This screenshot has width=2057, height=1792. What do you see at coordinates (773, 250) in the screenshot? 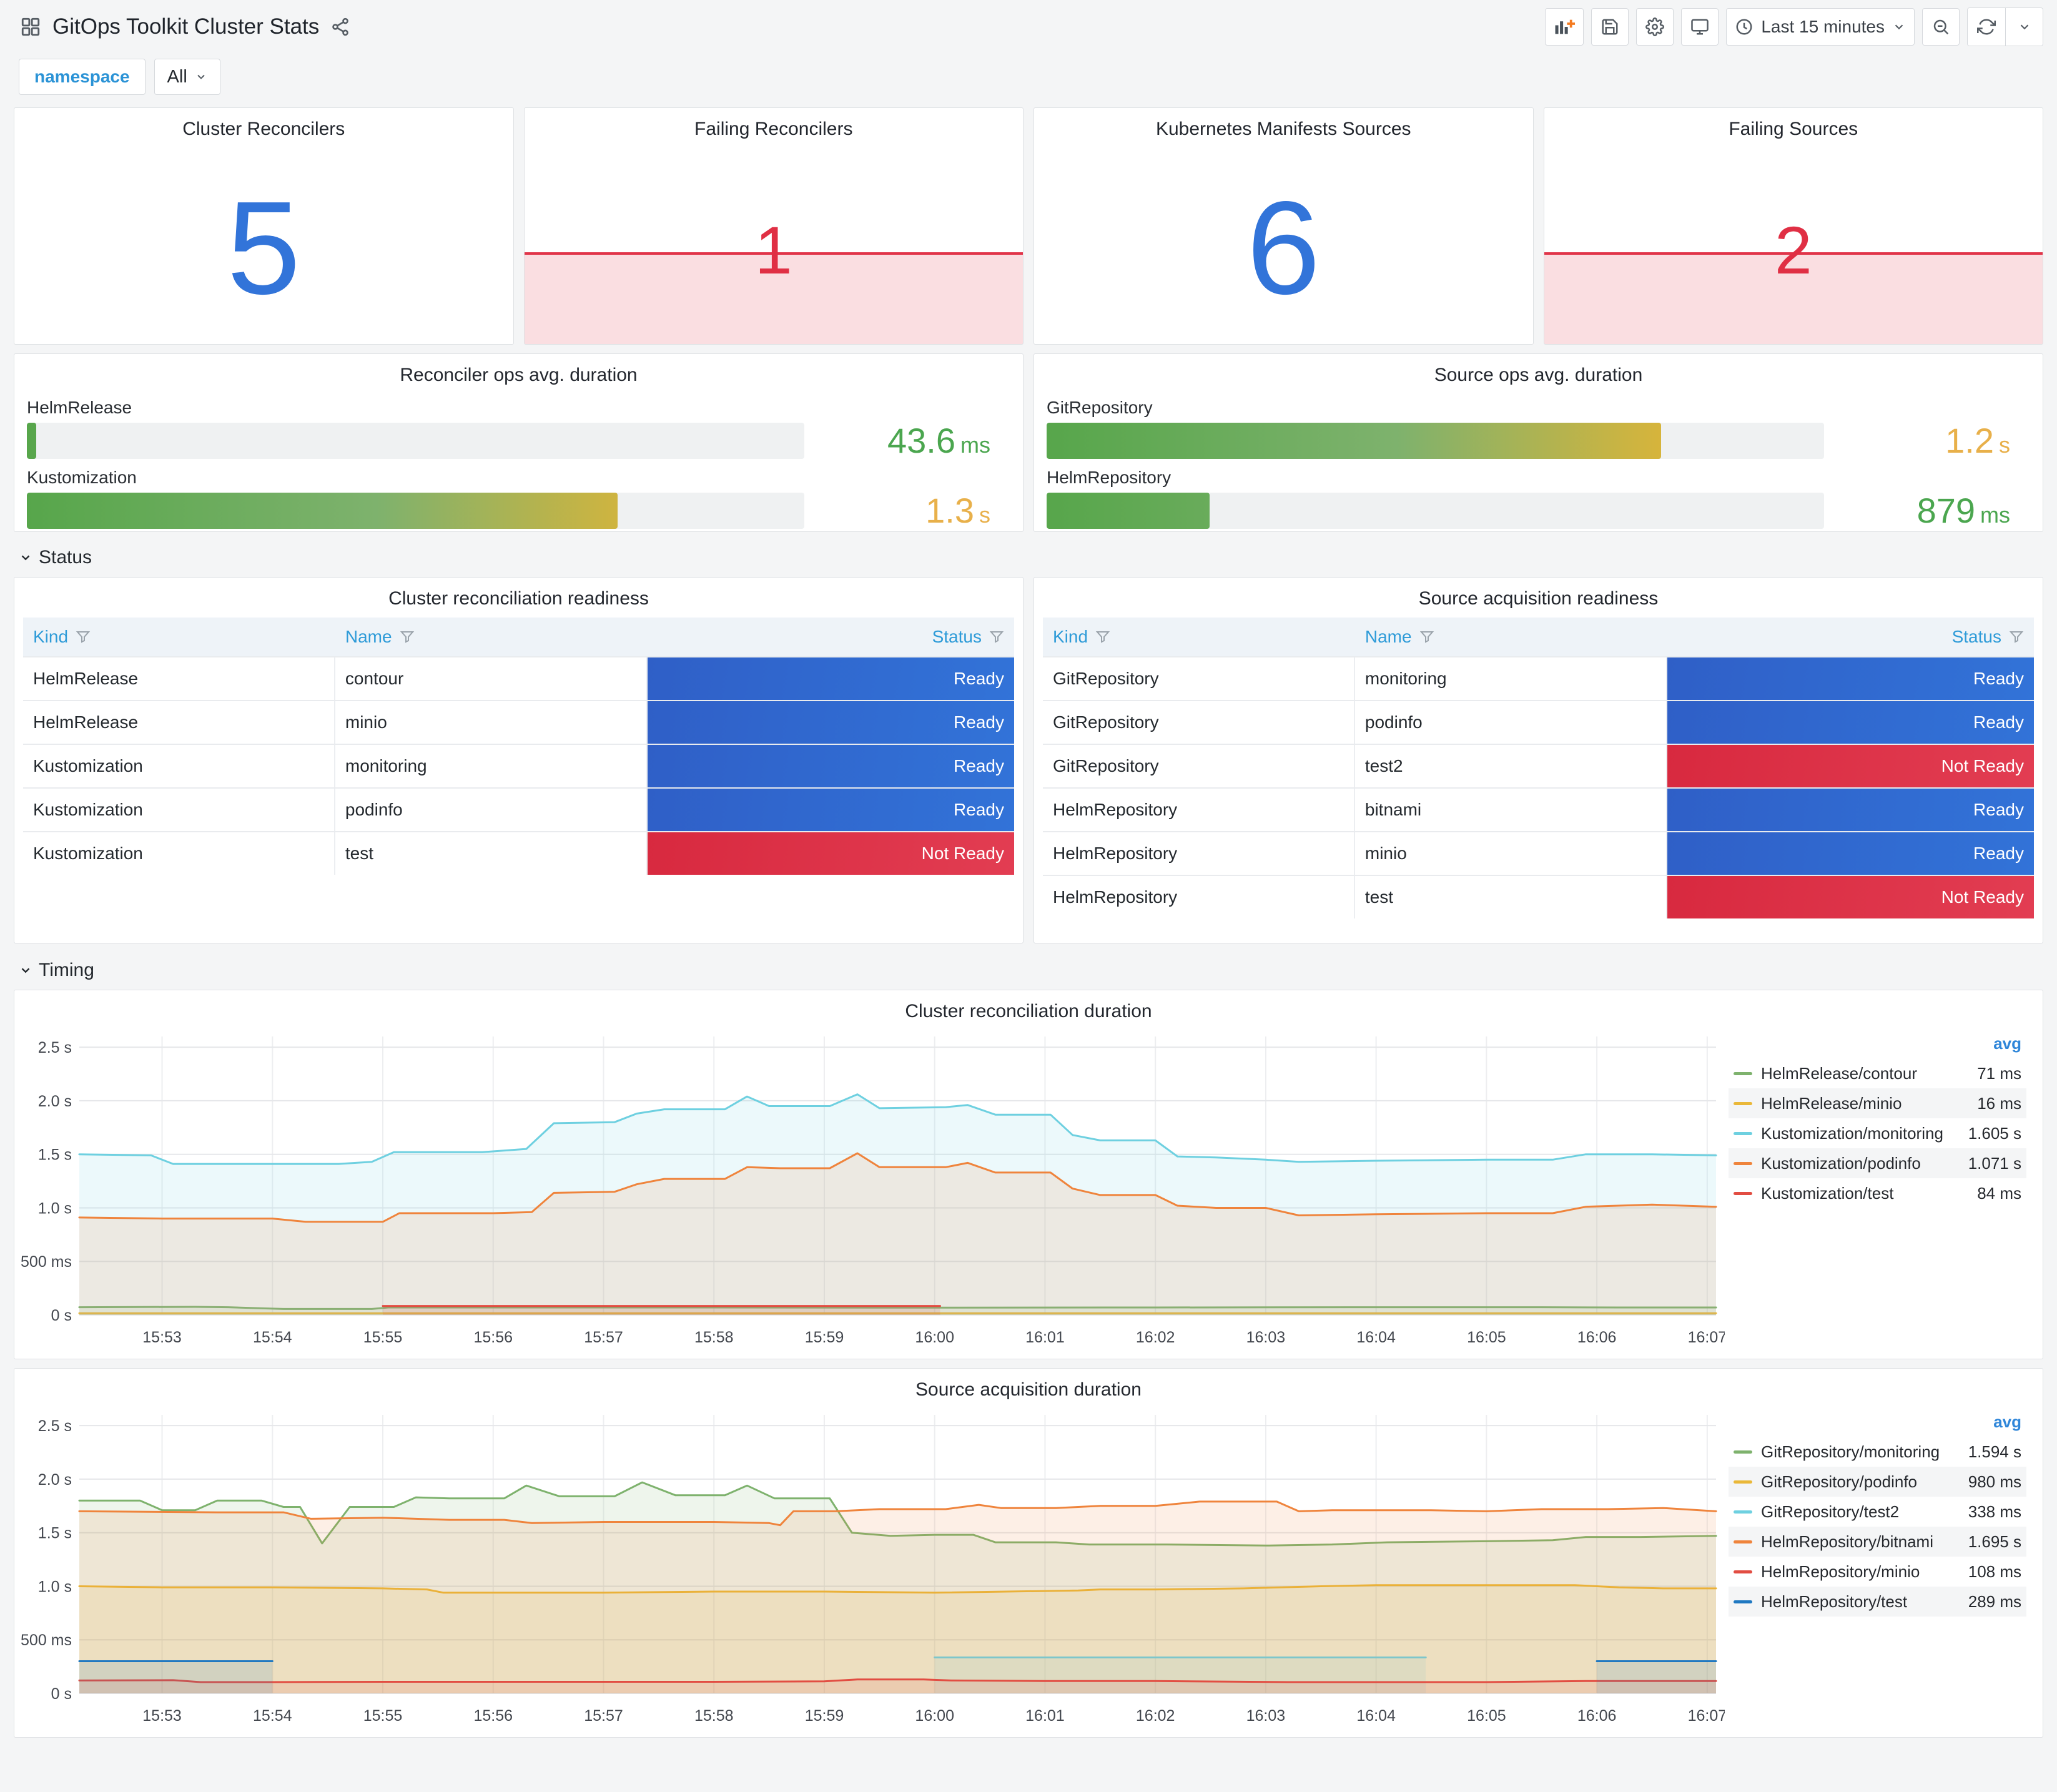
I see `stat-value: 1` at bounding box center [773, 250].